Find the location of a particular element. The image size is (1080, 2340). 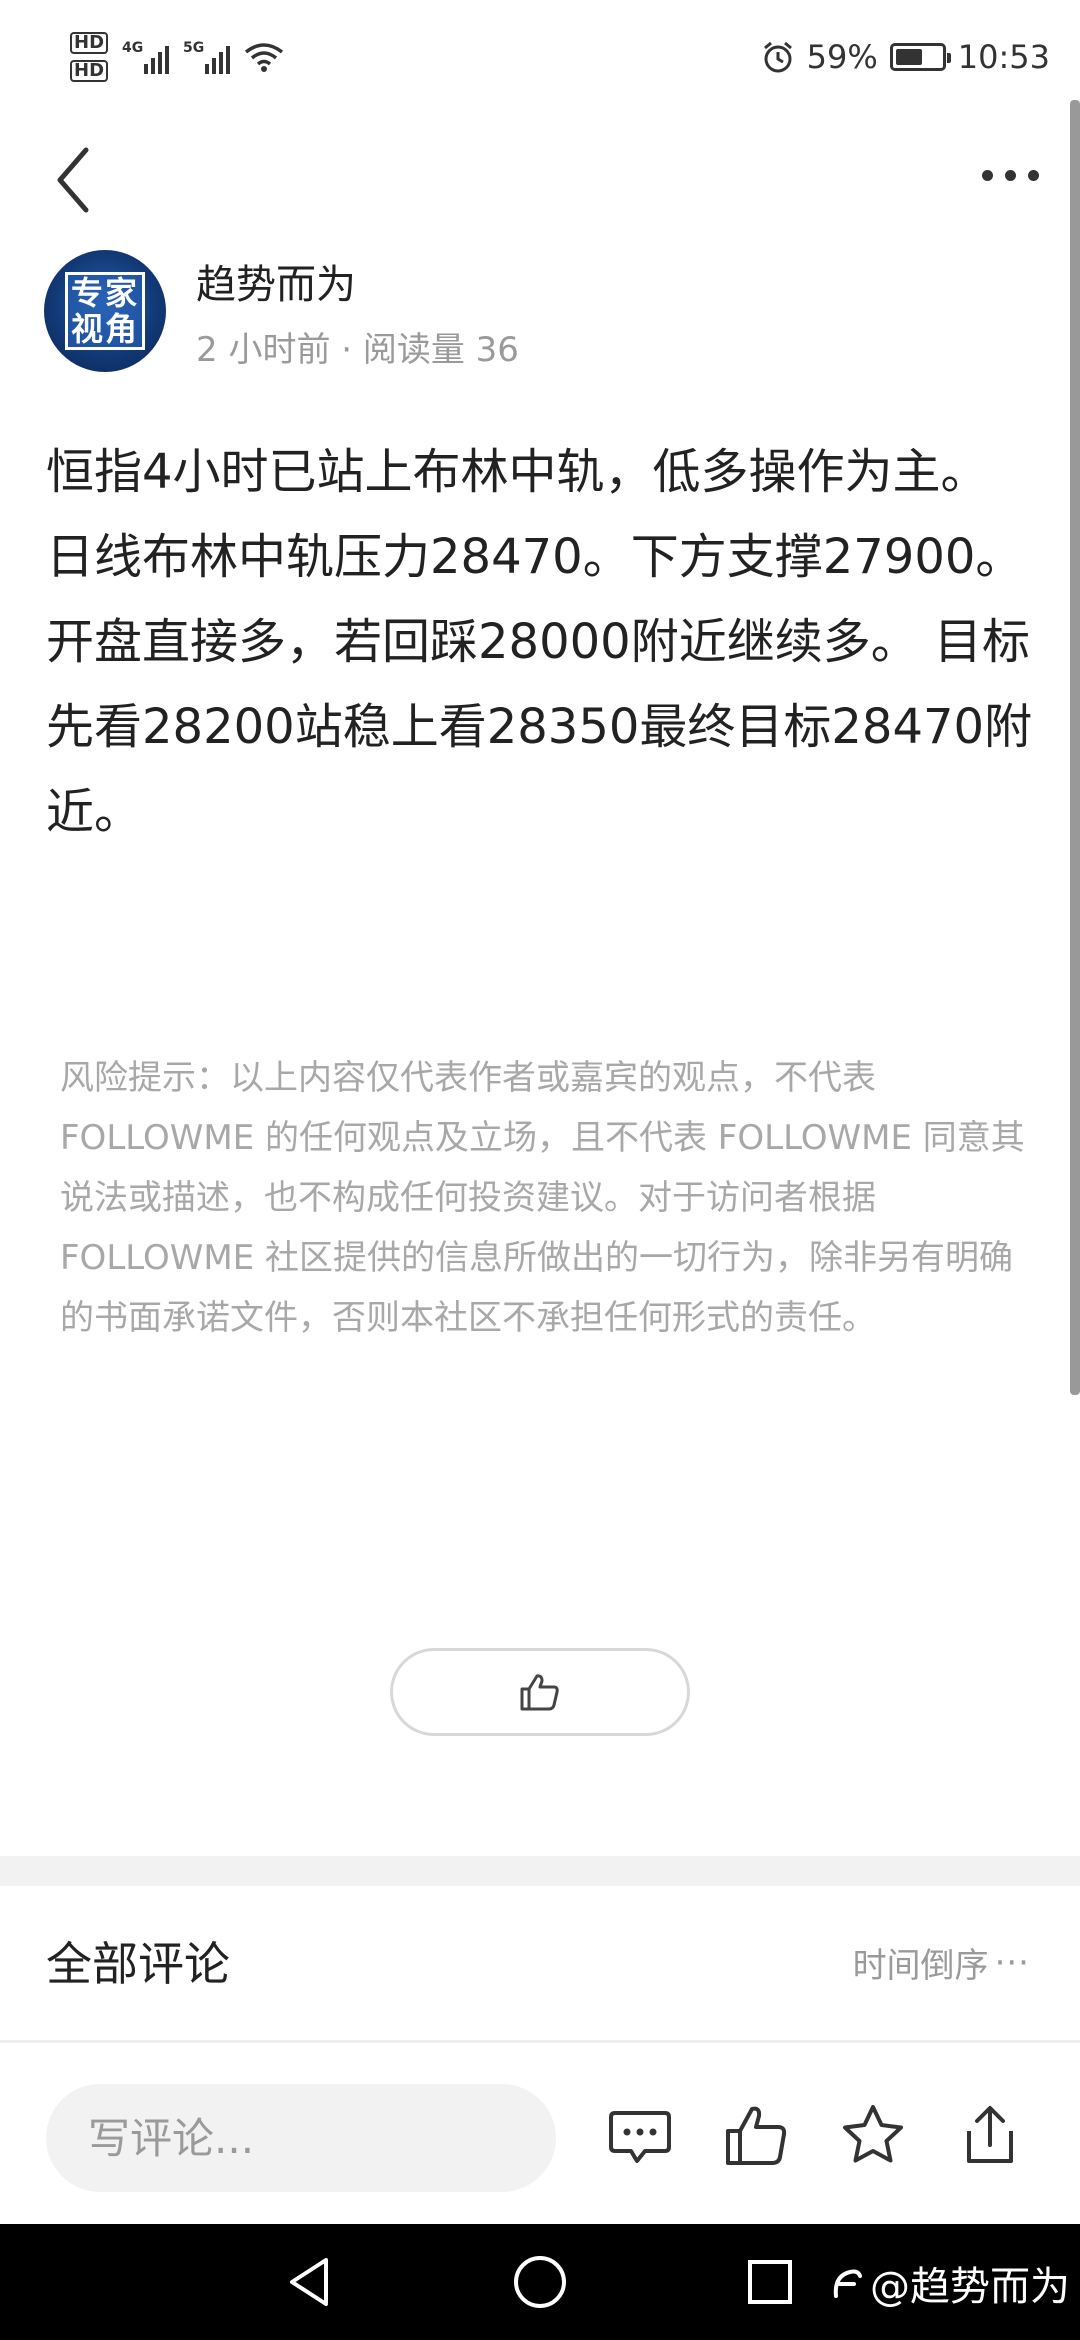

more-horizontal-icon is located at coordinates (1010, 175).